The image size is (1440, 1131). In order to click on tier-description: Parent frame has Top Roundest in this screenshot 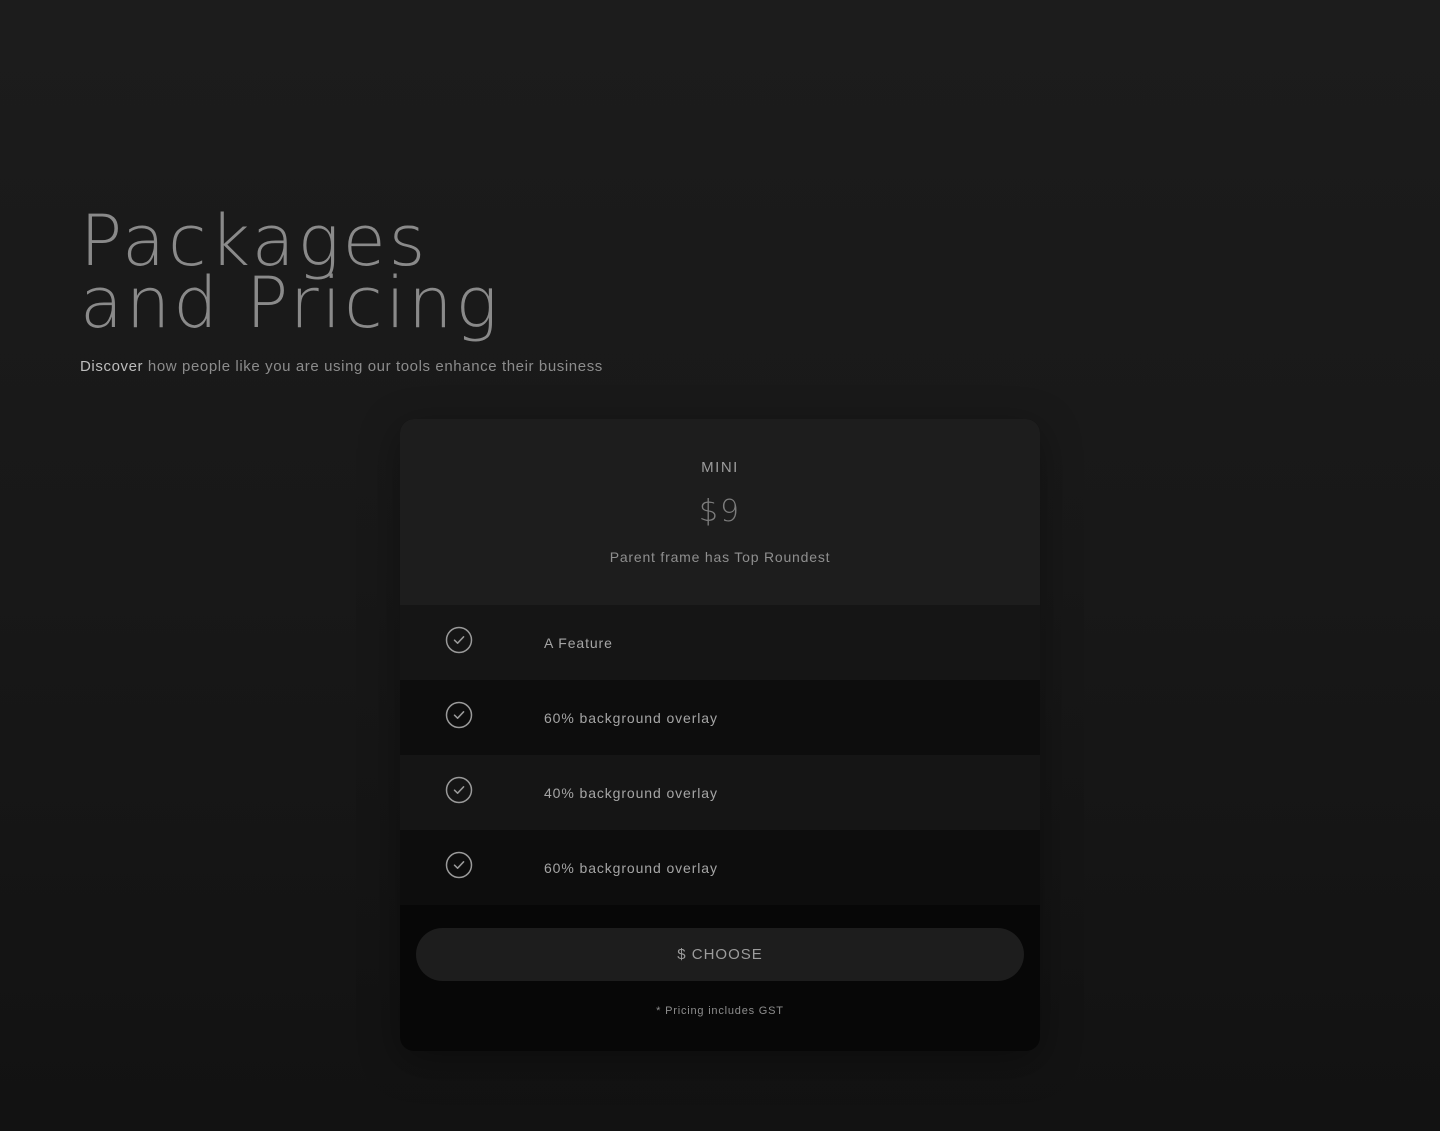, I will do `click(720, 557)`.